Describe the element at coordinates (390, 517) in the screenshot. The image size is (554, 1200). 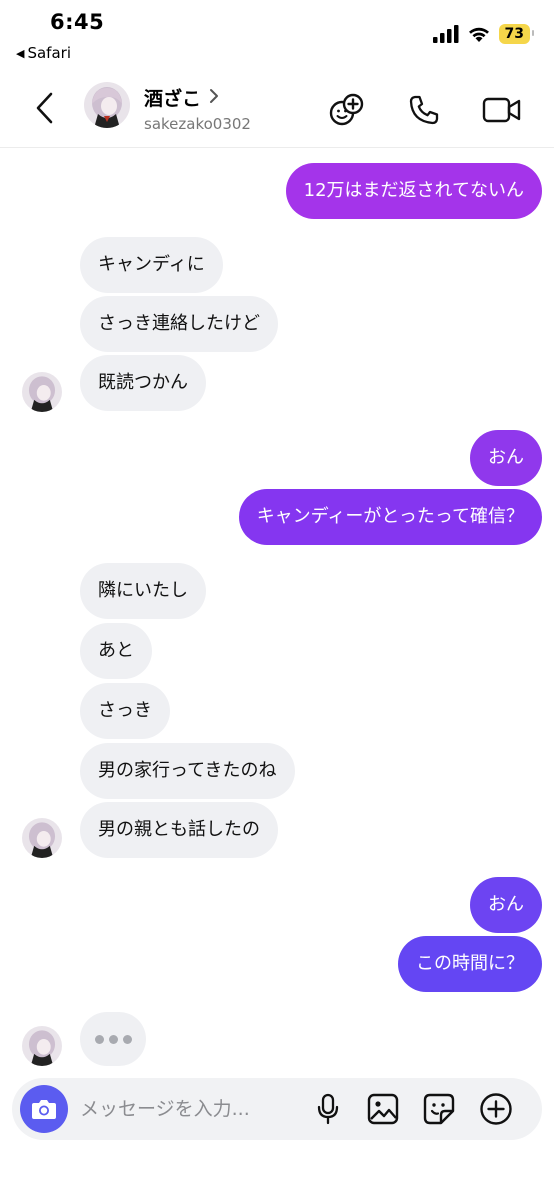
I see `message-bubble-outgoing: キャンディーがとったって確信？` at that location.